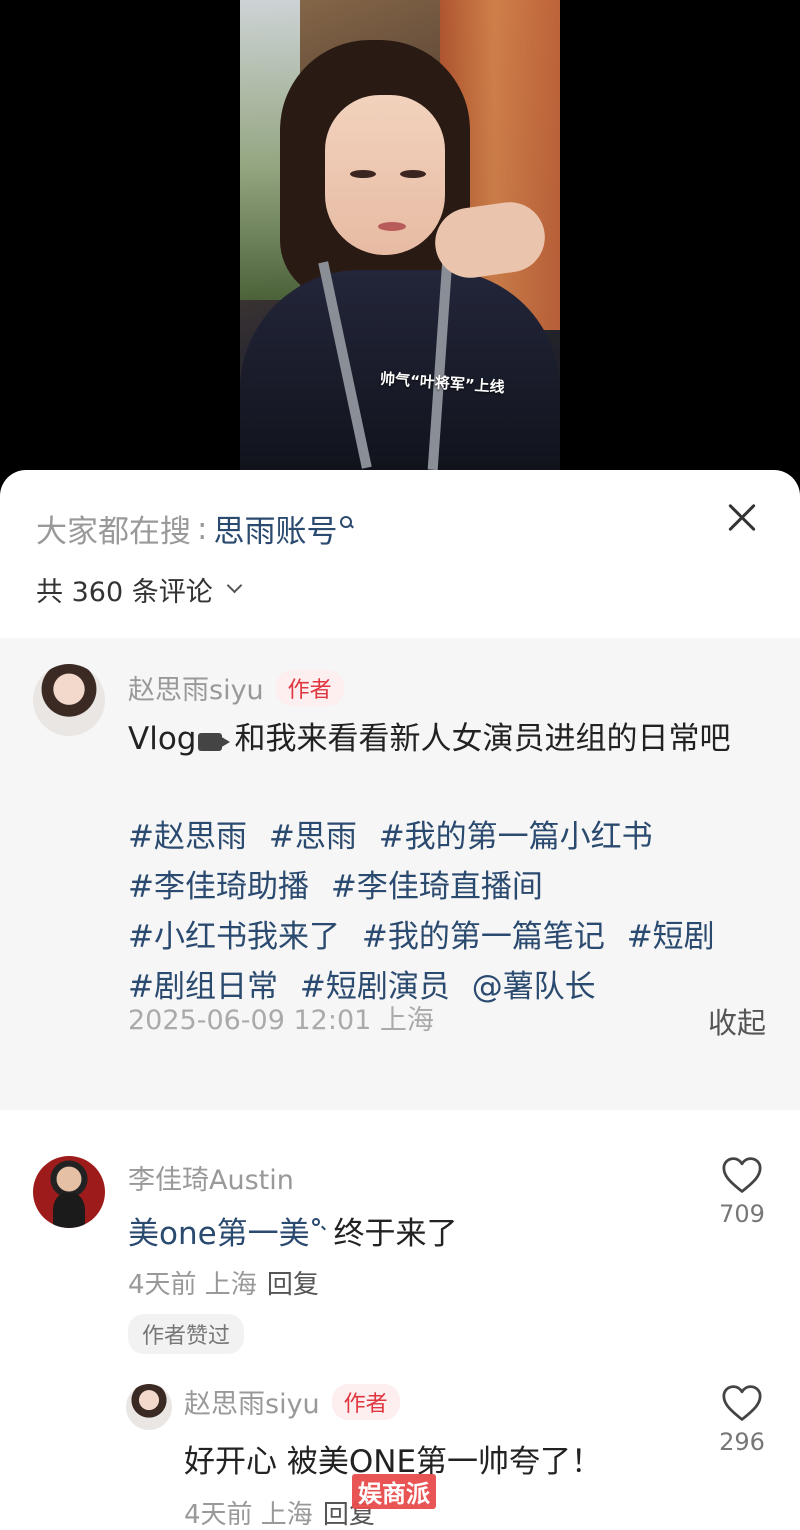 The image size is (800, 1530). Describe the element at coordinates (482, 739) in the screenshot. I see `post-text-rest: 和我来看看新人女演员进组的日常吧` at that location.